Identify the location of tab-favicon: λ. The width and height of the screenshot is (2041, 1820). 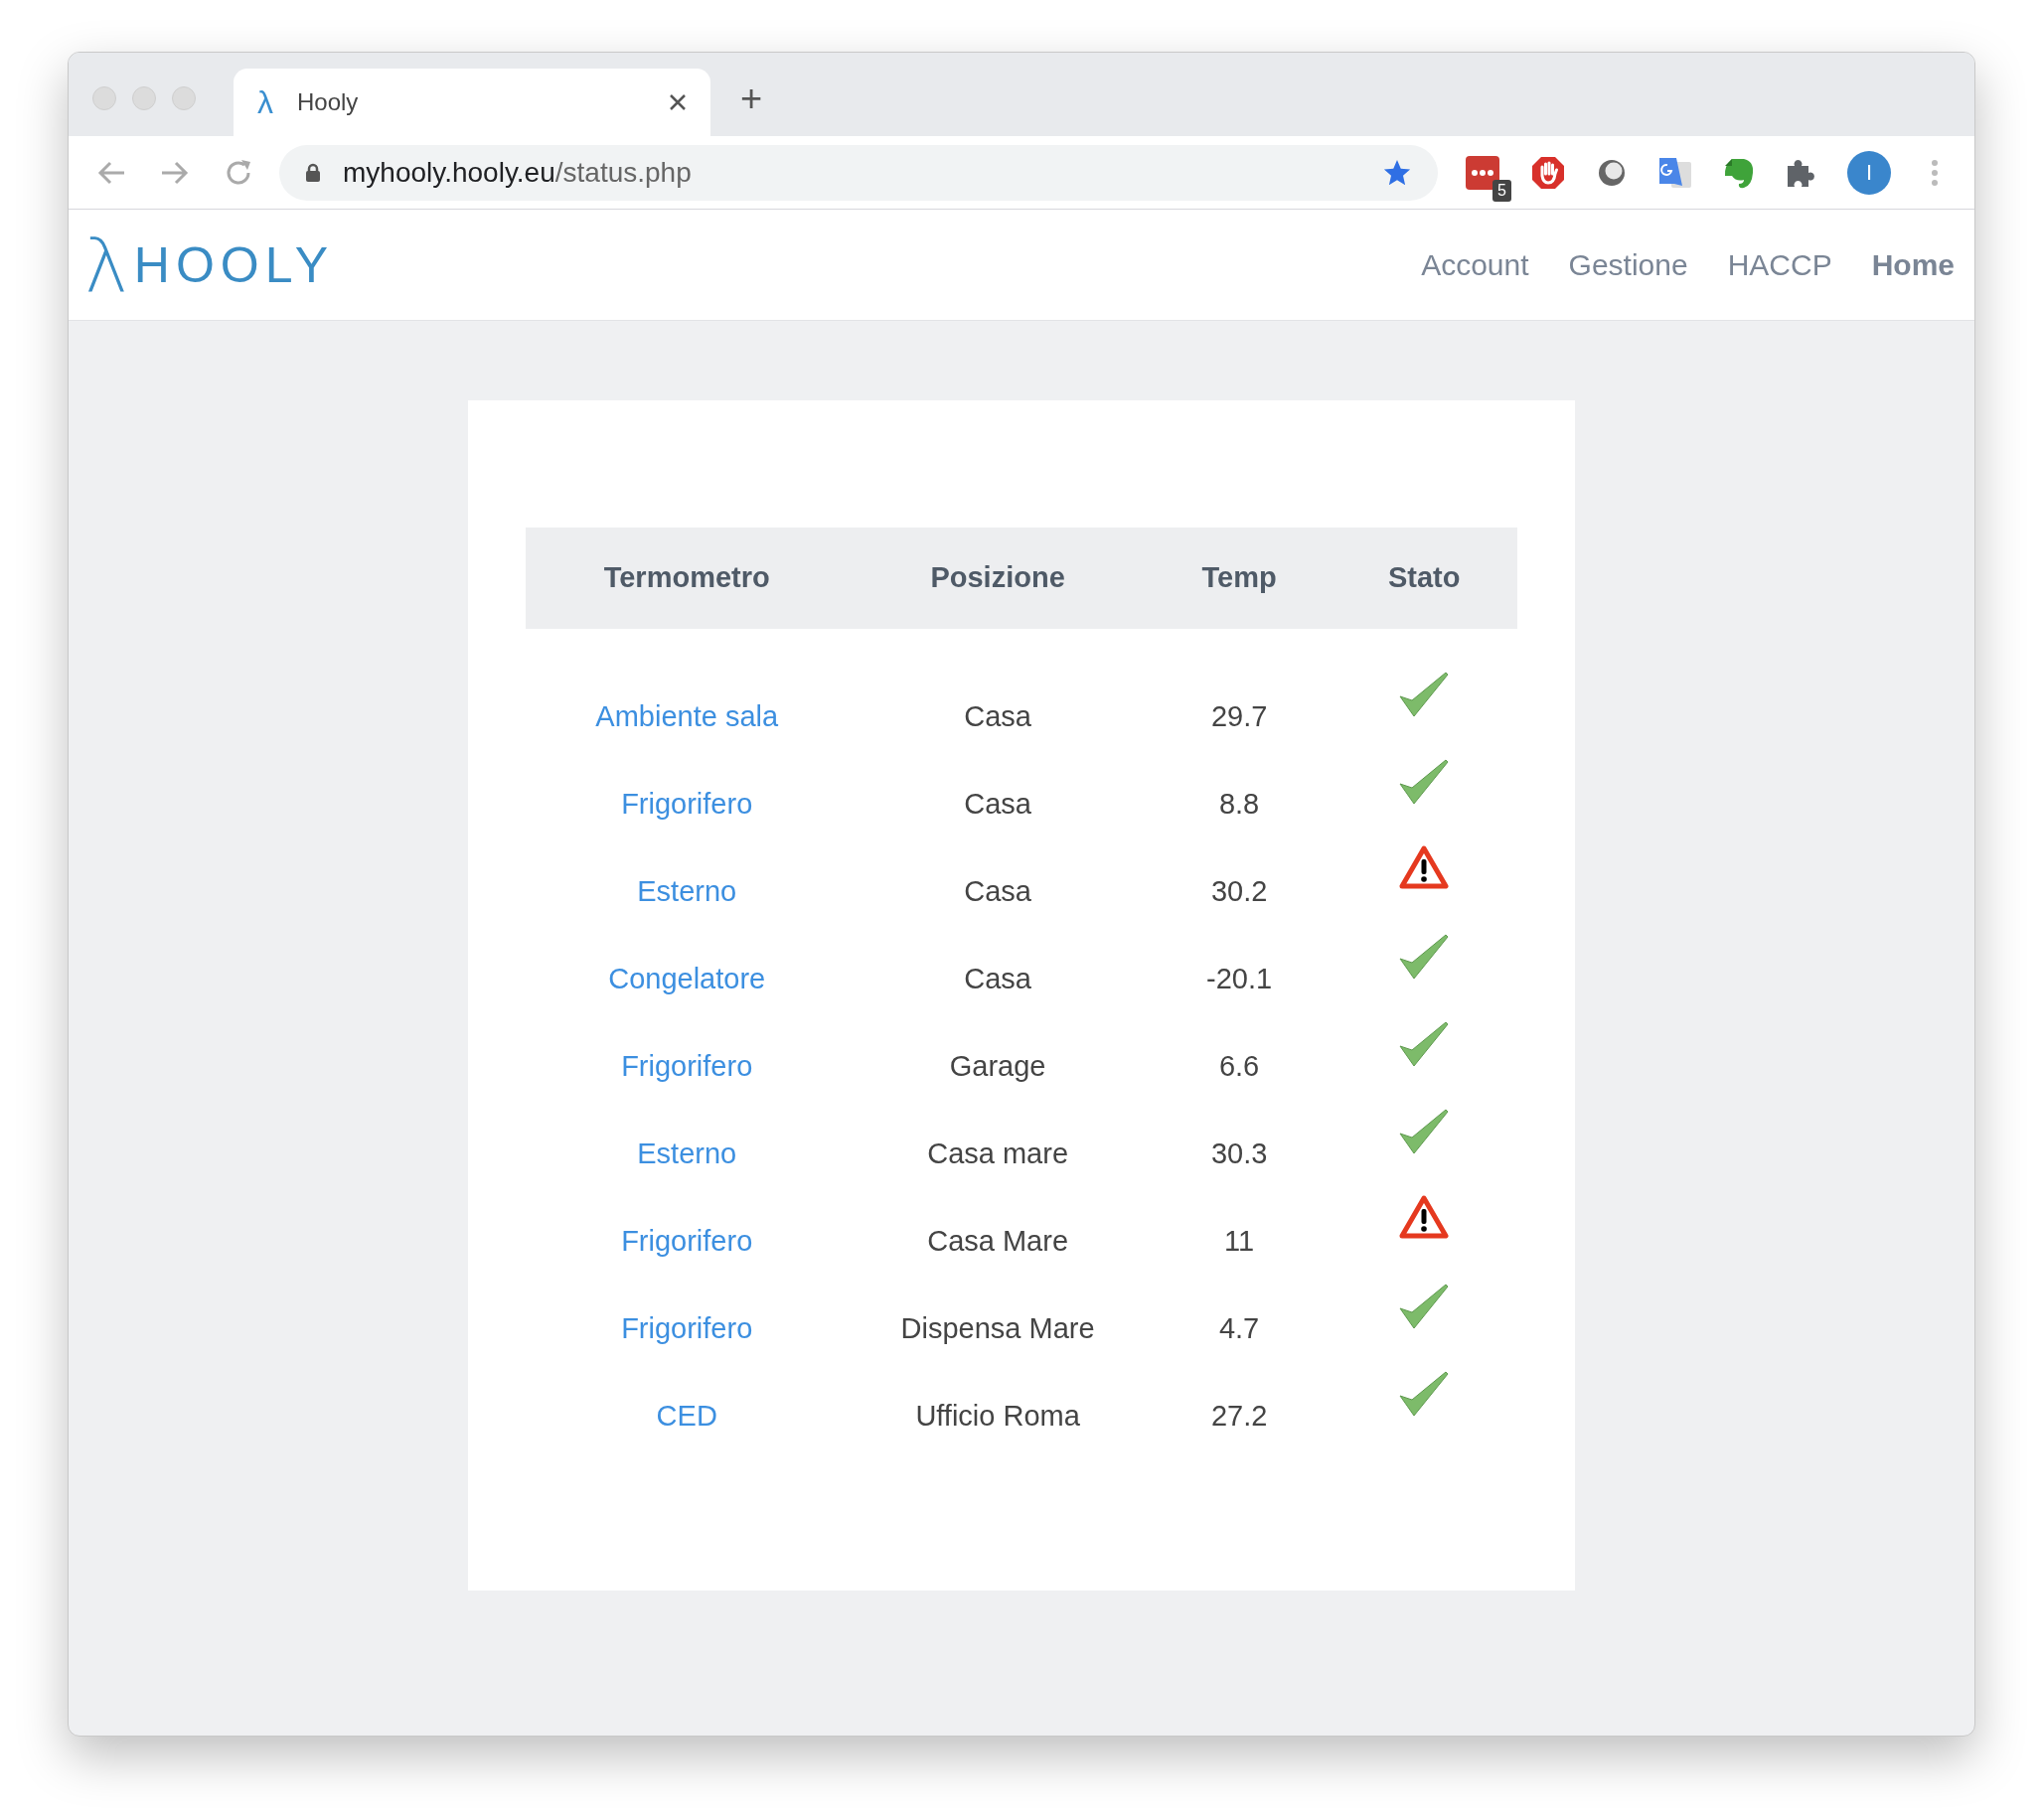
(265, 102).